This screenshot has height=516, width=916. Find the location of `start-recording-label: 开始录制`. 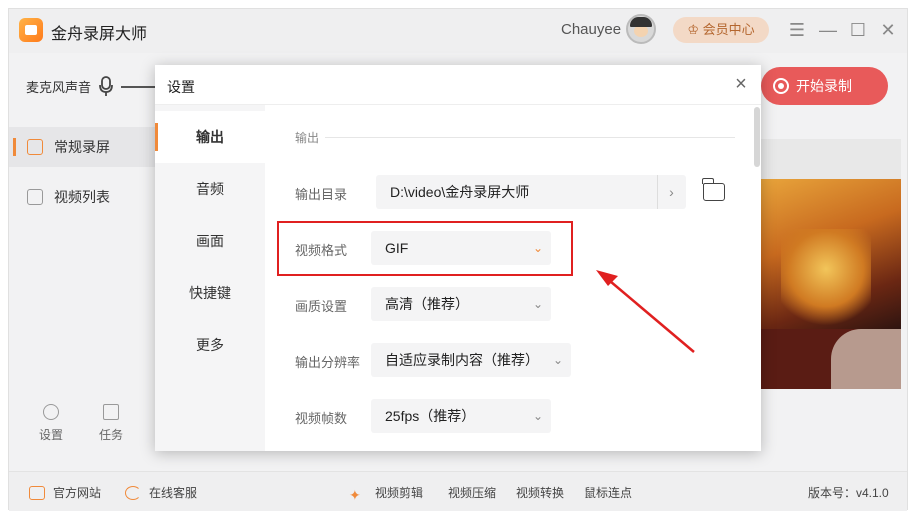

start-recording-label: 开始录制 is located at coordinates (824, 86).